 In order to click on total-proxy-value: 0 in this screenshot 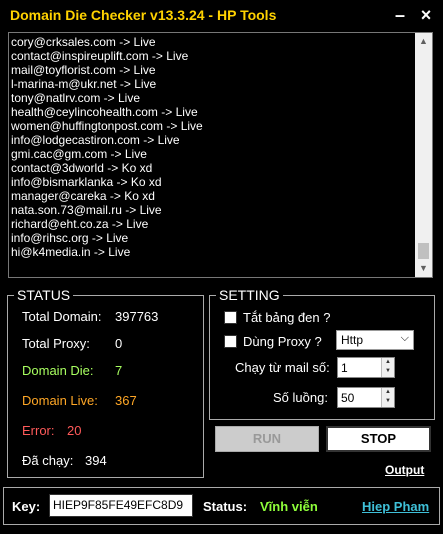, I will do `click(119, 343)`.